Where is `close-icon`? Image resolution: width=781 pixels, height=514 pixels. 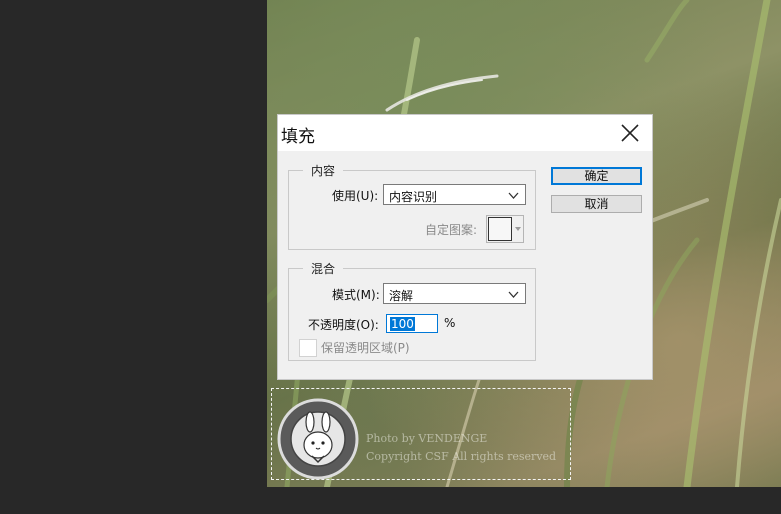
close-icon is located at coordinates (630, 133).